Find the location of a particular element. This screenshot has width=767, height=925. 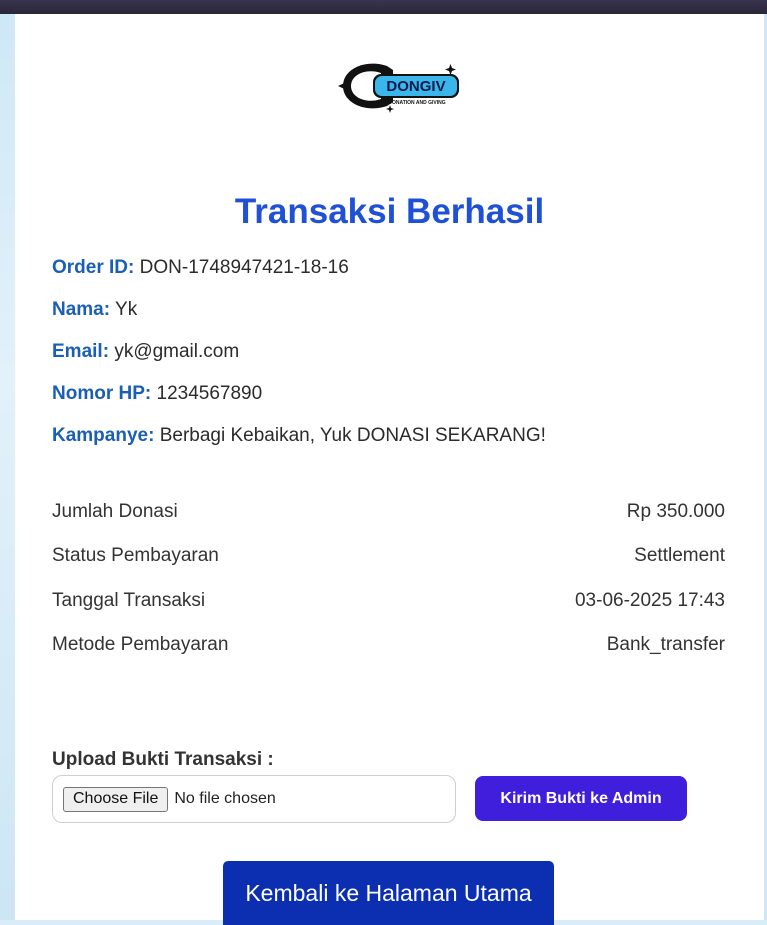

campaign-label: Kampanye: is located at coordinates (103, 435).